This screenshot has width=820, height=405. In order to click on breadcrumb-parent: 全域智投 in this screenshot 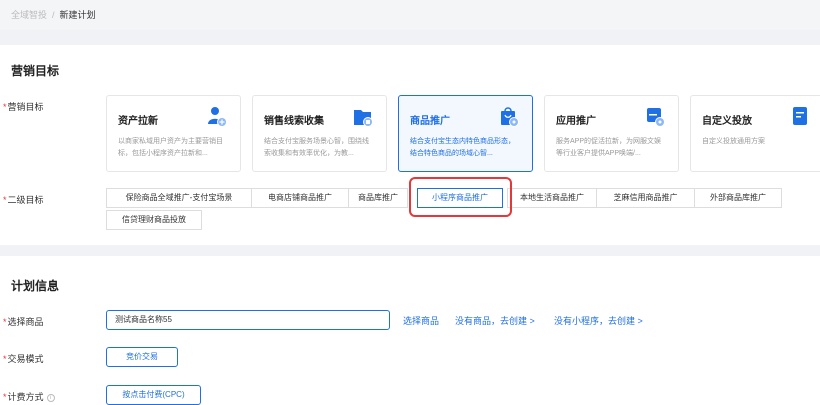, I will do `click(29, 15)`.